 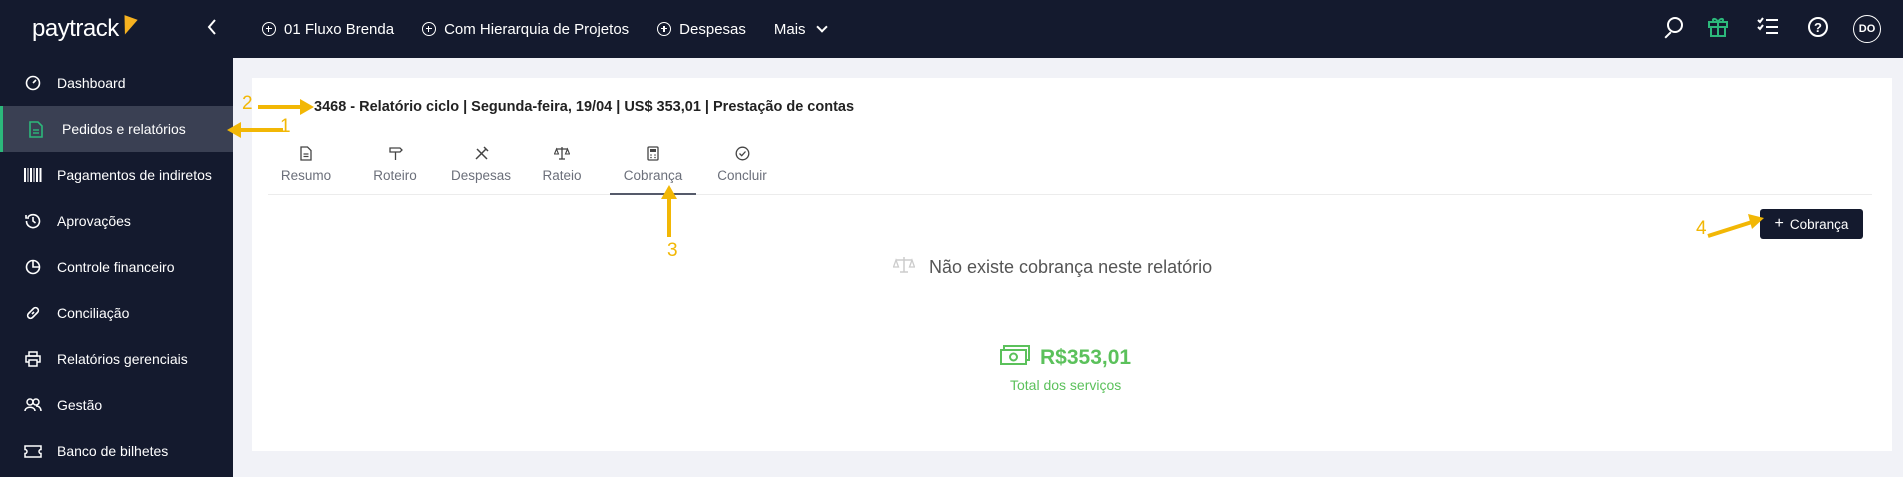 What do you see at coordinates (1071, 267) in the screenshot?
I see `empty-state-message: Não existe cobrança neste relatório` at bounding box center [1071, 267].